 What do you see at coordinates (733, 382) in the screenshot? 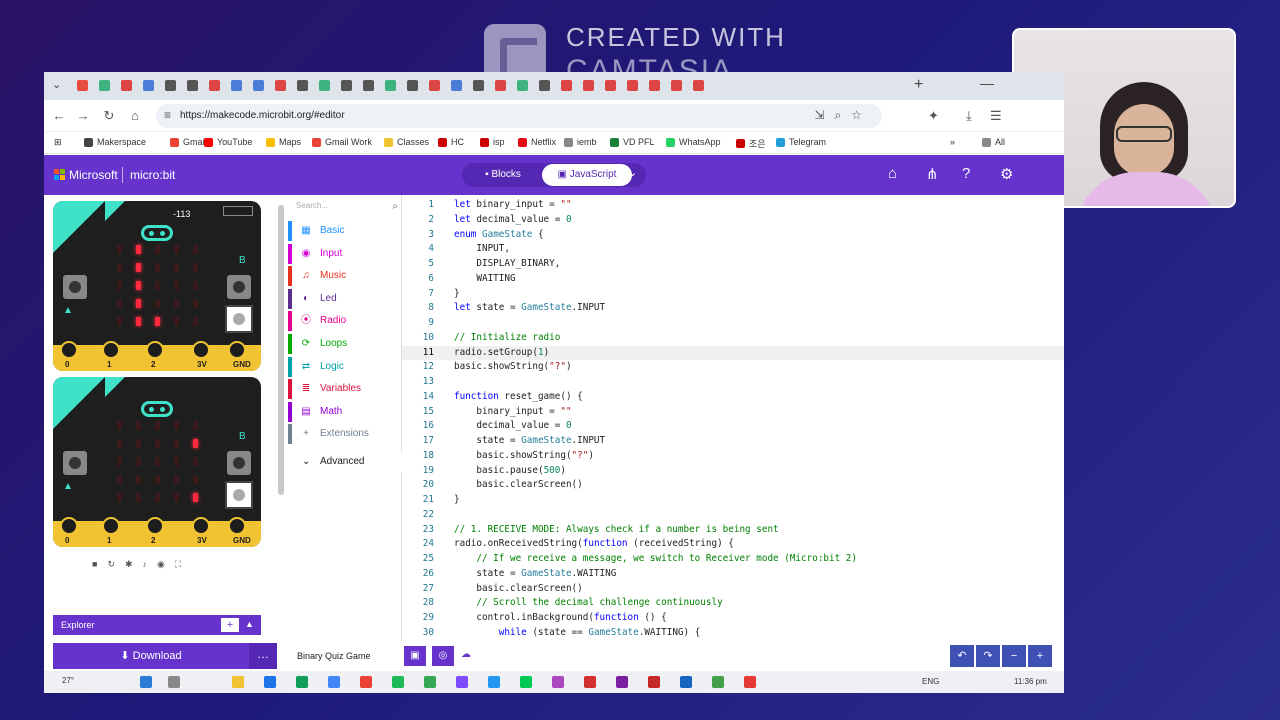
I see `code-line: 13` at bounding box center [733, 382].